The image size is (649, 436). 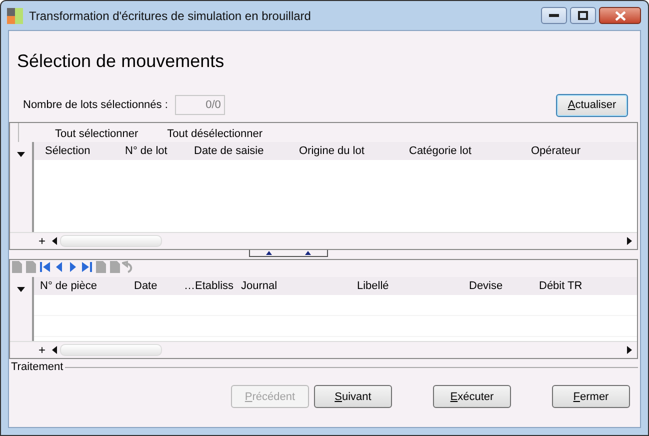 I want to click on maximize-button, so click(x=583, y=15).